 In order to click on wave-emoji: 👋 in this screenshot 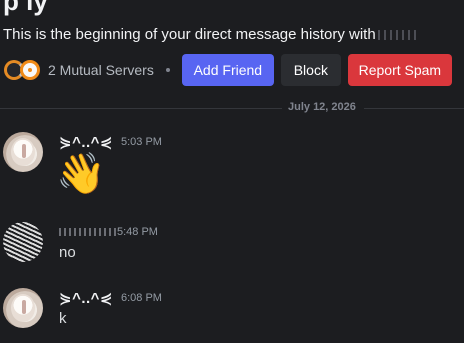, I will do `click(81, 174)`.